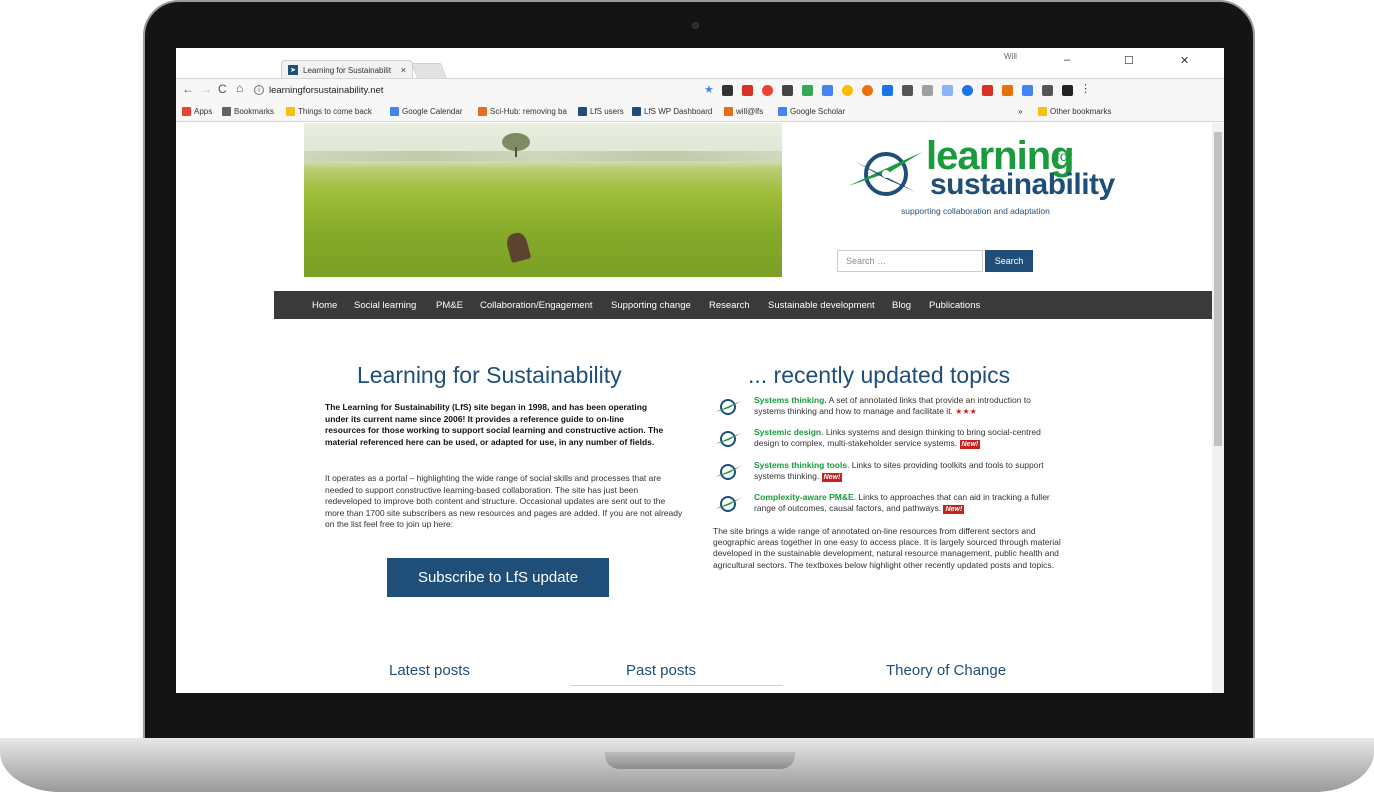 Image resolution: width=1374 pixels, height=792 pixels. Describe the element at coordinates (743, 111) in the screenshot. I see `bookmark-will-lfs: will@lfs` at that location.